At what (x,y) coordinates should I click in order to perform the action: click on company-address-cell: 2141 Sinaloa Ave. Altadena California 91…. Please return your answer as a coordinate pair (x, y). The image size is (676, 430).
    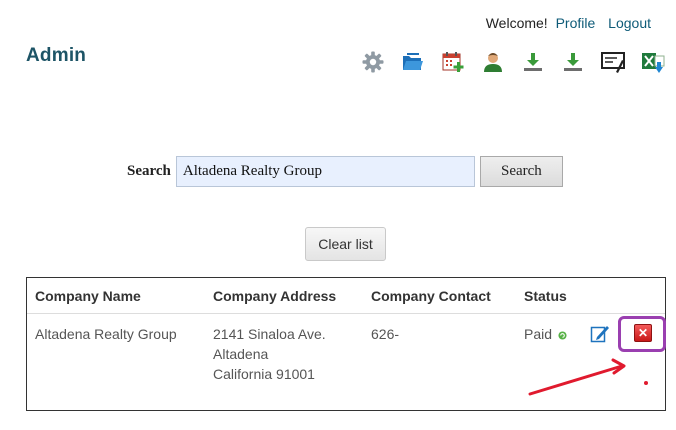
    Looking at the image, I should click on (269, 354).